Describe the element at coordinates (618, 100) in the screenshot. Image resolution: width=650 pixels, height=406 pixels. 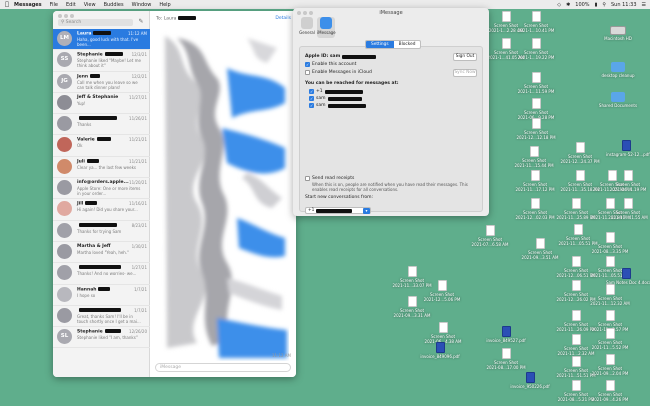
I see `folder-item: Shared Documents` at that location.